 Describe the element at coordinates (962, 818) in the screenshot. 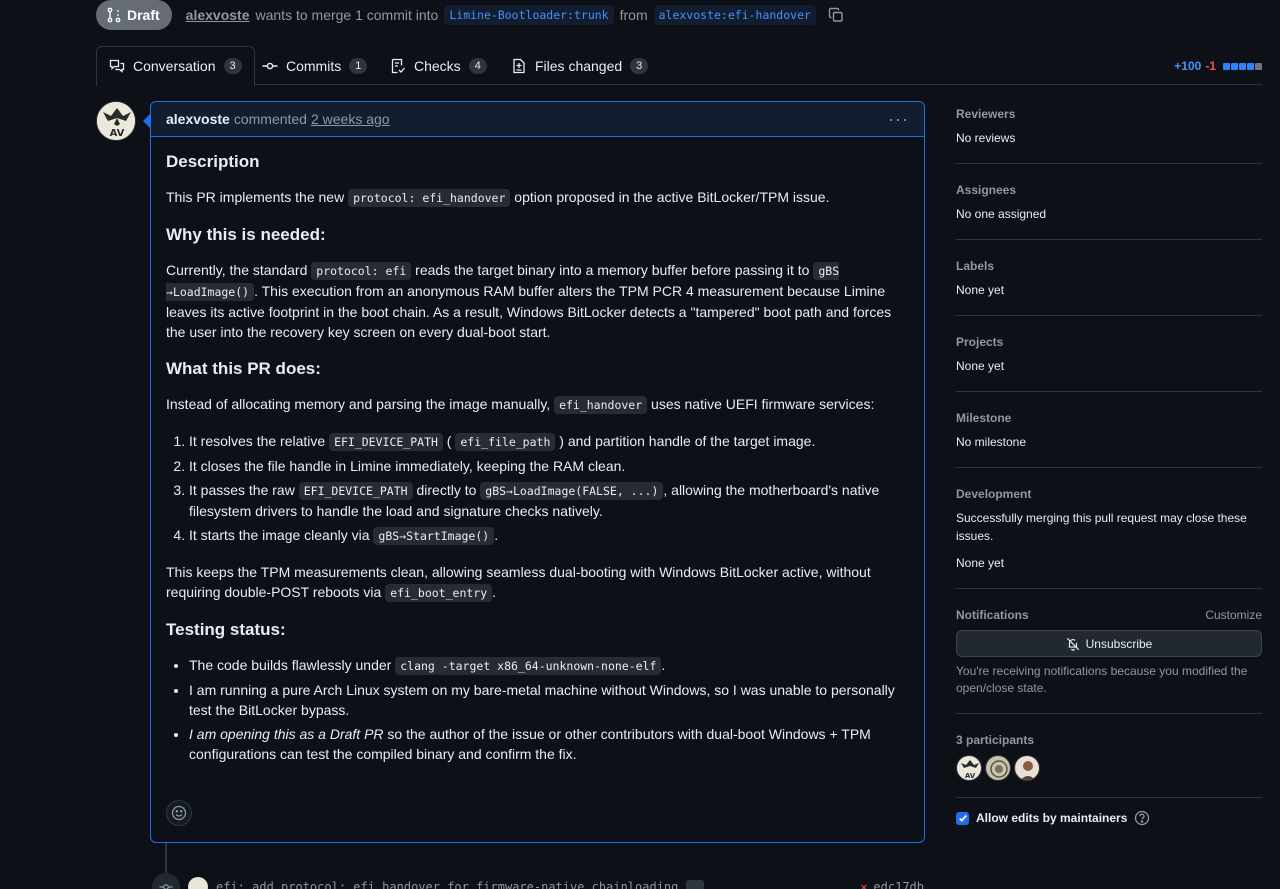

I see `allow-edits-checkbox` at that location.